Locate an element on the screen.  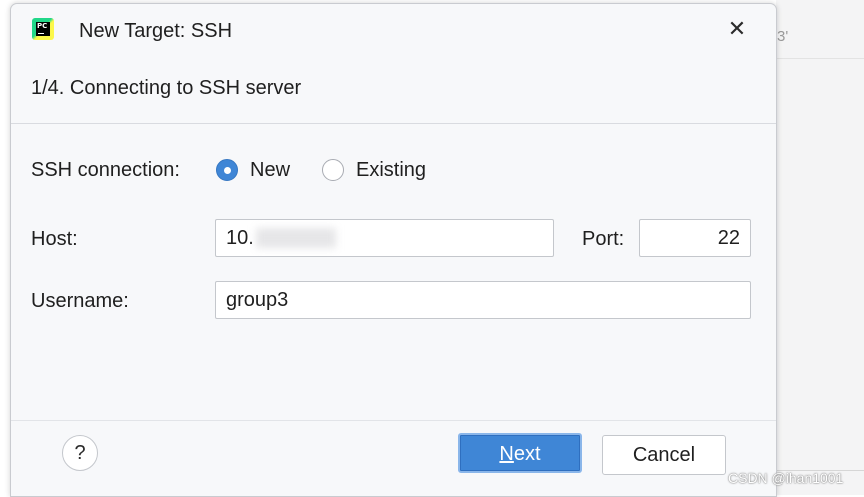
username-label: Username: is located at coordinates (80, 301).